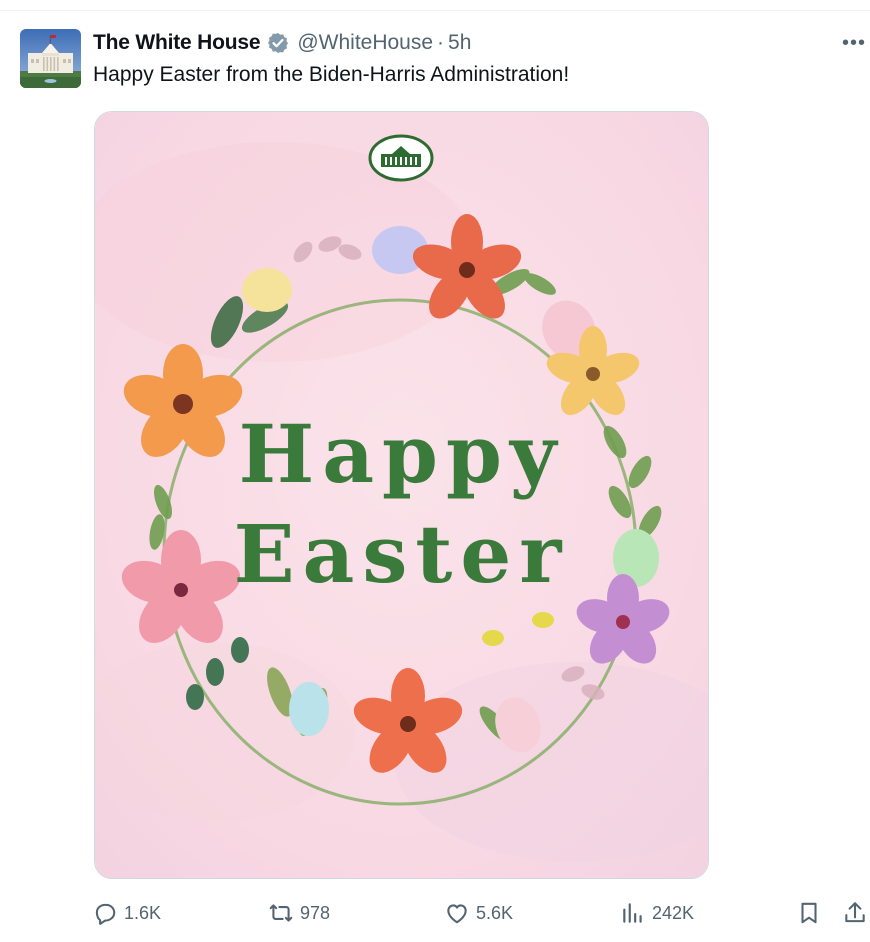 This screenshot has height=942, width=870. I want to click on views-icon, so click(632, 913).